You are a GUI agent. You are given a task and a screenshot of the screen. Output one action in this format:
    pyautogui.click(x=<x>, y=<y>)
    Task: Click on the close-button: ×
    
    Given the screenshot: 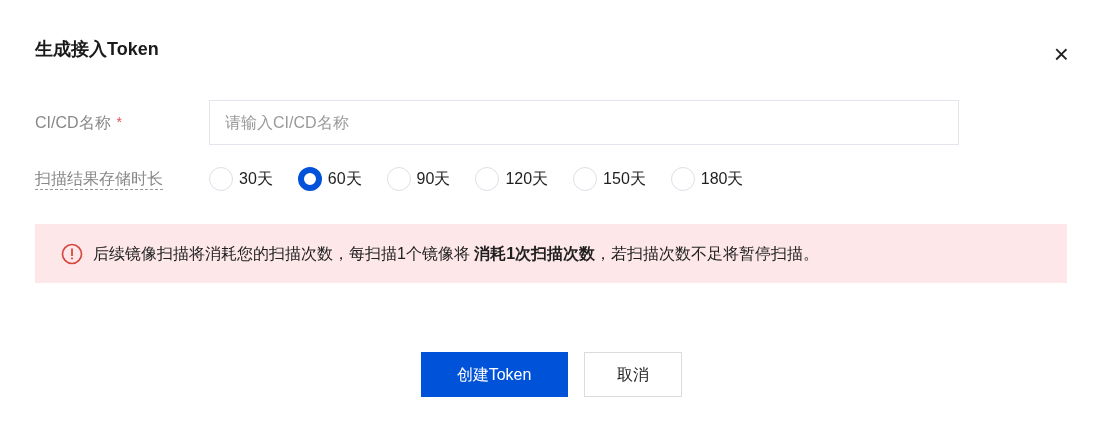 What is the action you would take?
    pyautogui.click(x=1061, y=54)
    